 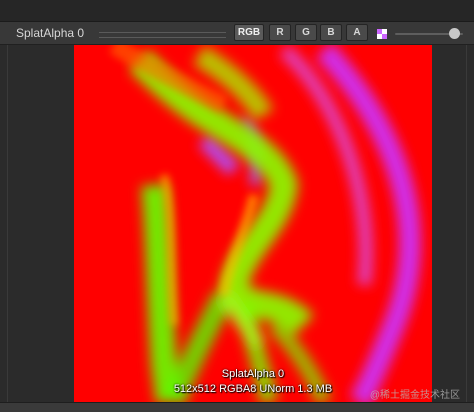 What do you see at coordinates (454, 33) in the screenshot?
I see `mip-slider-thumb` at bounding box center [454, 33].